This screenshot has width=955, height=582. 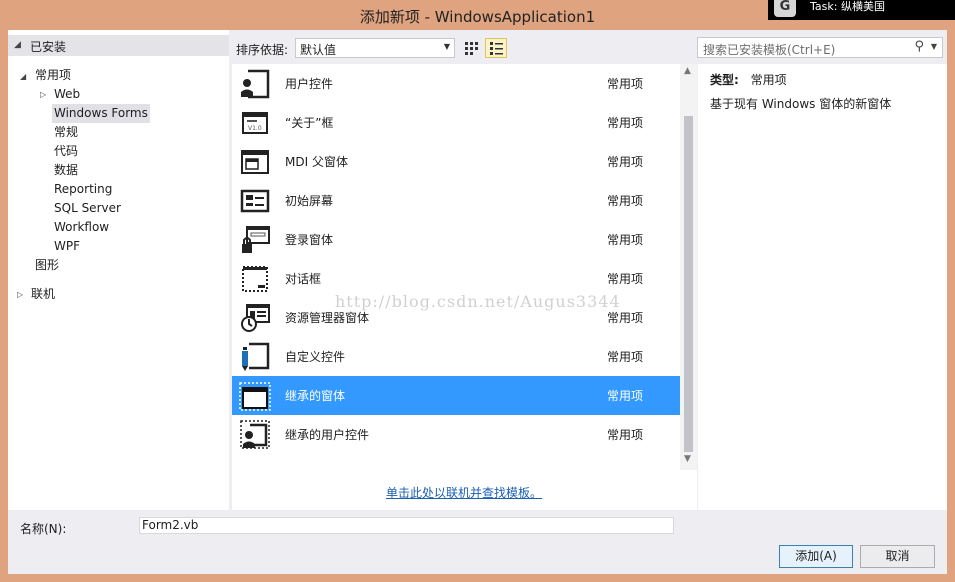 What do you see at coordinates (255, 84) in the screenshot?
I see `user-control-icon` at bounding box center [255, 84].